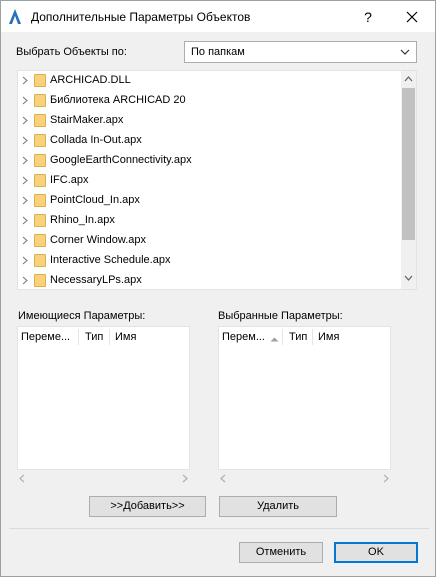 This screenshot has height=577, width=436. Describe the element at coordinates (69, 180) in the screenshot. I see `tree-item-label: IFC.apx` at that location.